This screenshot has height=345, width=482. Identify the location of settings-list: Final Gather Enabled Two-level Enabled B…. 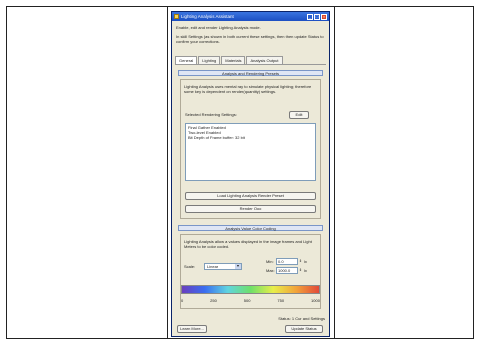
(250, 152).